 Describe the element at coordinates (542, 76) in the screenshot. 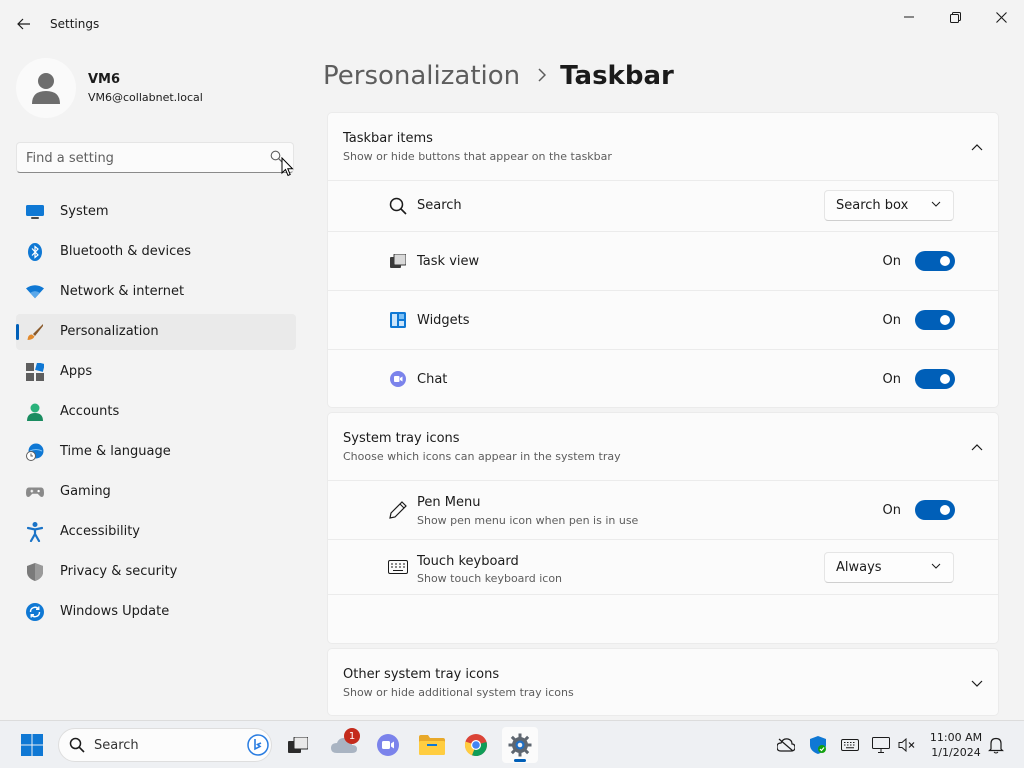

I see `chevron-right-icon` at that location.